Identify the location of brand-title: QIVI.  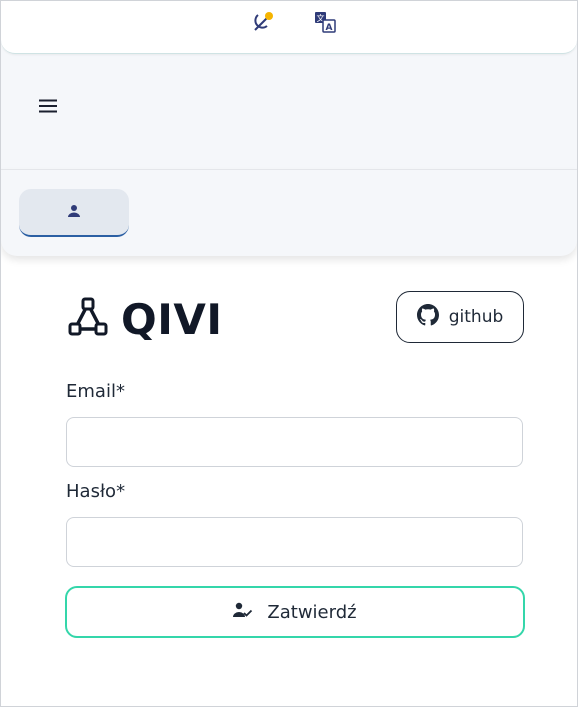
(172, 319).